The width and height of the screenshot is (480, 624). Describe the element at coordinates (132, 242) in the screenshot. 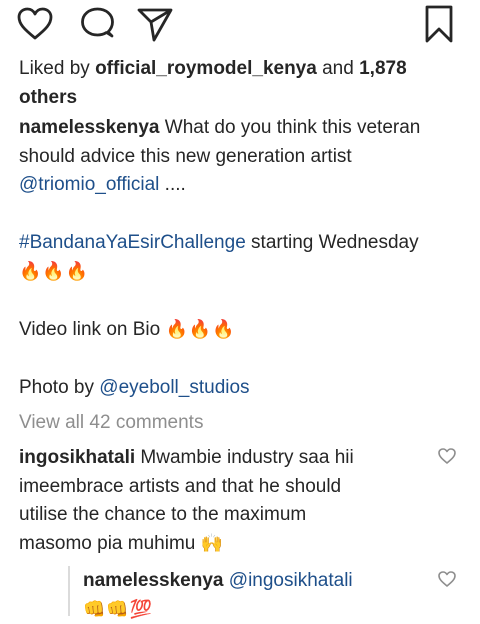

I see `caption-hashtag-link: #BandanaYaEsirChallenge` at that location.